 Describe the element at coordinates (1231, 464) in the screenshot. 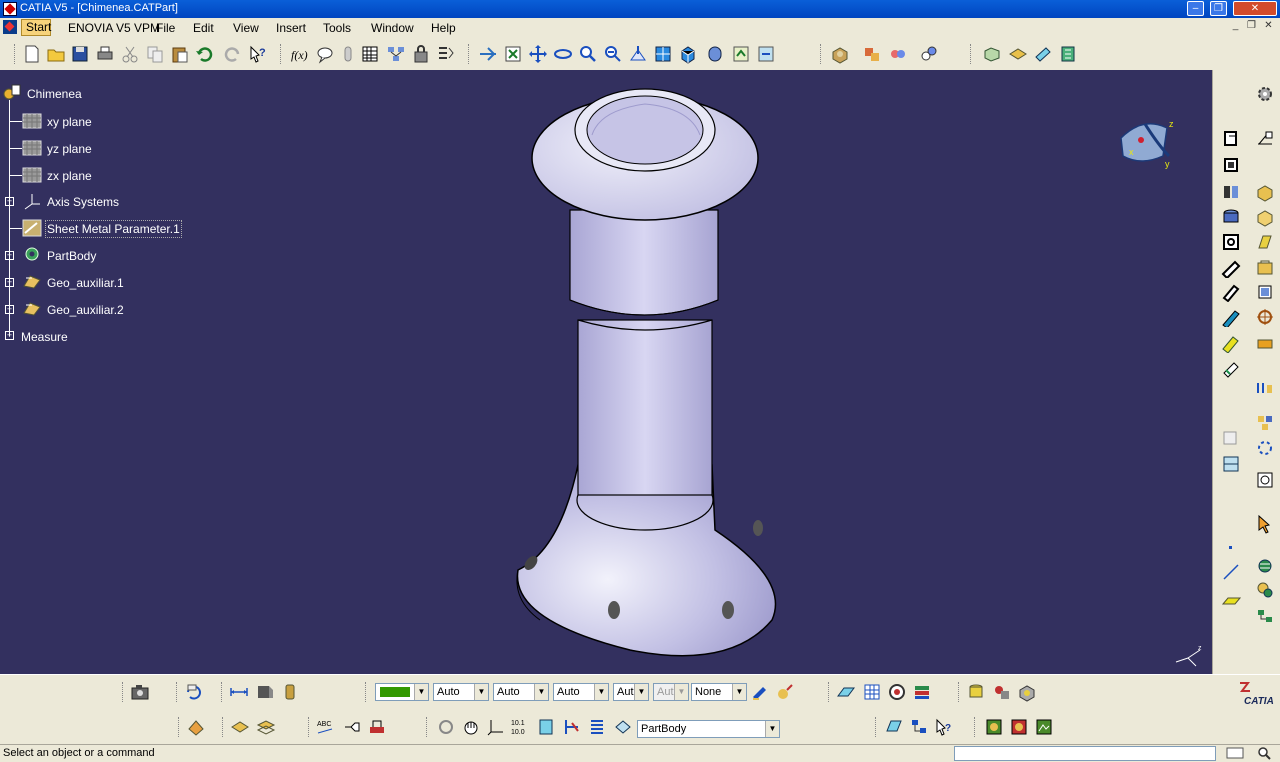

I see `translate-icon` at that location.